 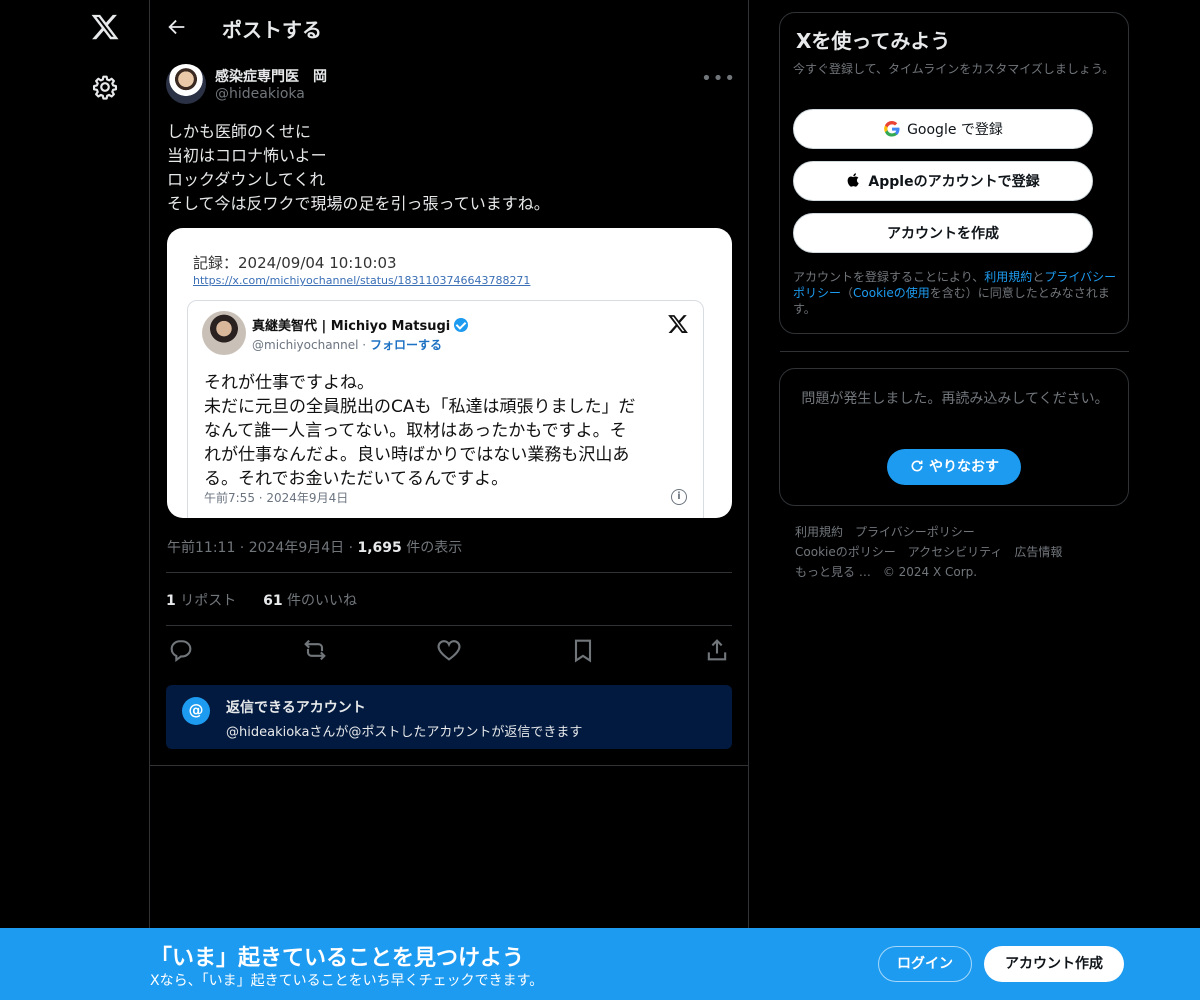 I want to click on google-logo-icon, so click(x=892, y=128).